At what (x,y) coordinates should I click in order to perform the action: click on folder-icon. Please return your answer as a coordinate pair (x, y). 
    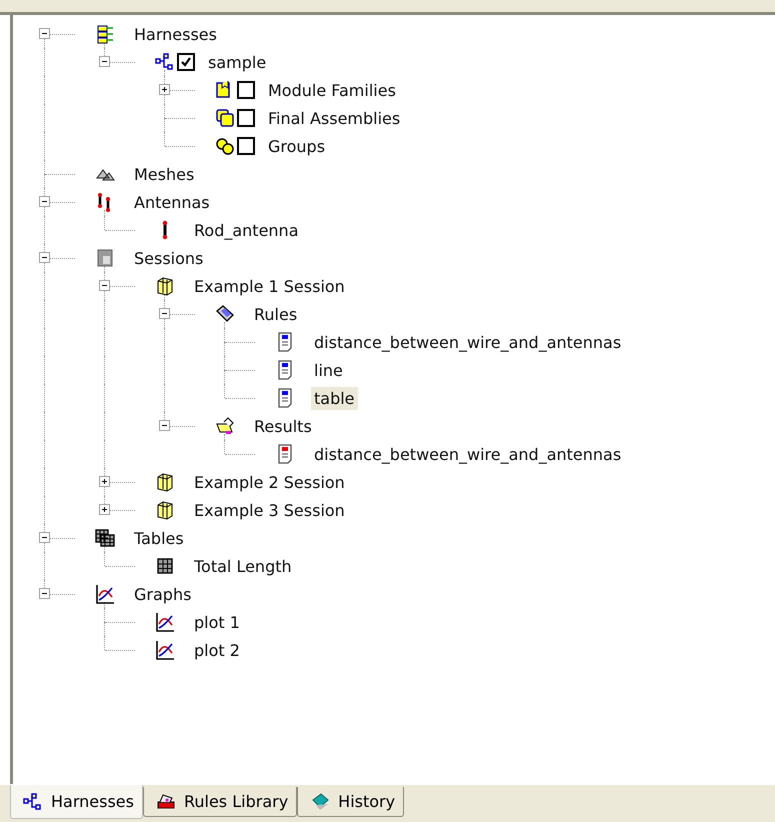
    Looking at the image, I should click on (225, 426).